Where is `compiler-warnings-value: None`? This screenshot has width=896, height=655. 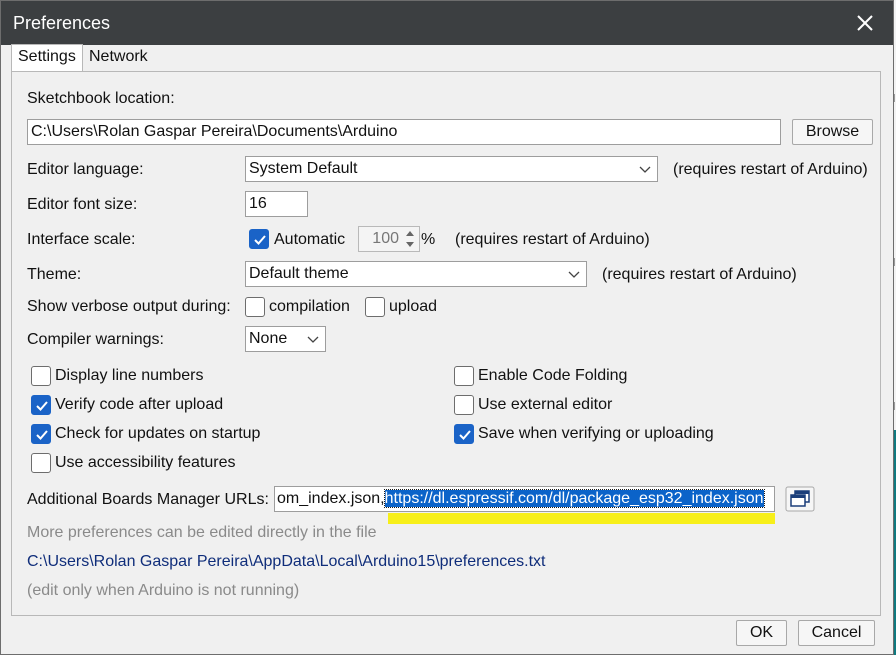
compiler-warnings-value: None is located at coordinates (268, 338).